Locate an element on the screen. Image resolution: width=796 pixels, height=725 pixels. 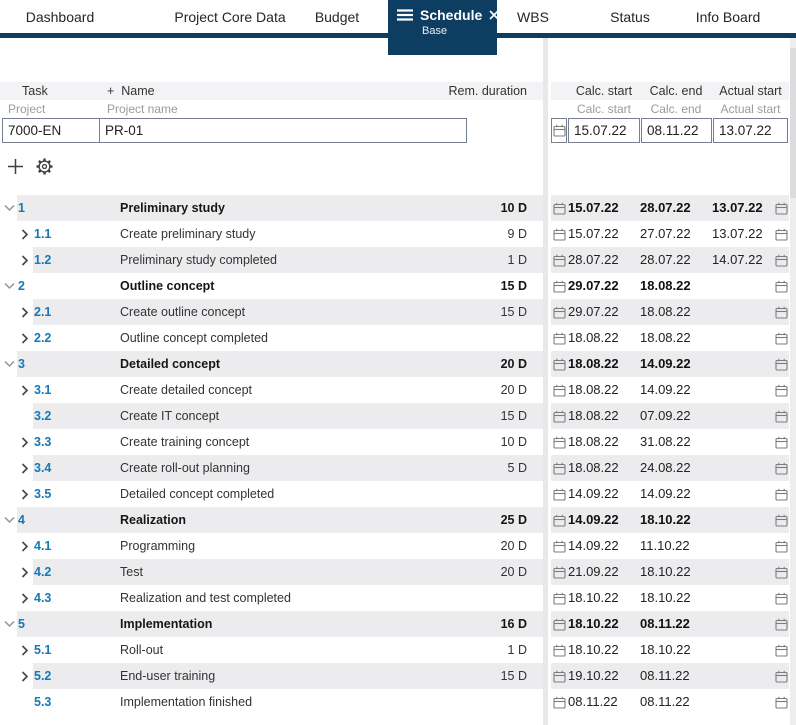
tab-project-core-data: Project Core Data is located at coordinates (229, 16).